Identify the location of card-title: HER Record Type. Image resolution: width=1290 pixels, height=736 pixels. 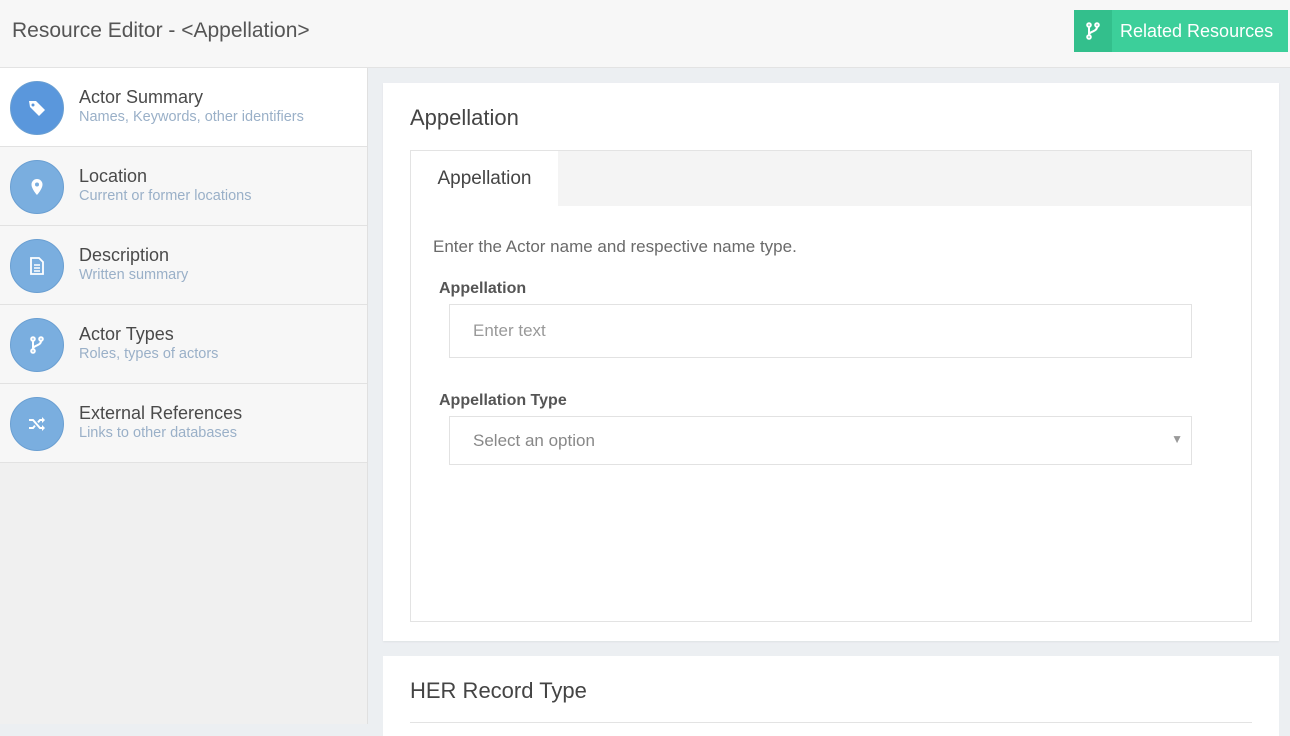
(498, 690).